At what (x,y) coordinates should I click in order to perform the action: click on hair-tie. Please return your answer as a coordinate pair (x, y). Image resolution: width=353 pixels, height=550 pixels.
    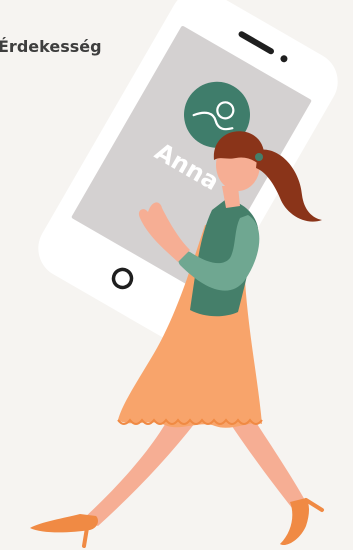
    Looking at the image, I should click on (259, 157).